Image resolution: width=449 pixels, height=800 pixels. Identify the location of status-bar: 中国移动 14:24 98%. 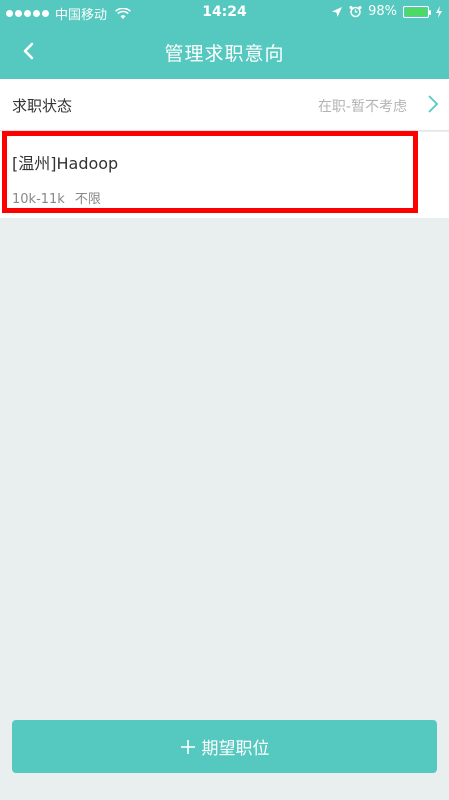
(224, 13).